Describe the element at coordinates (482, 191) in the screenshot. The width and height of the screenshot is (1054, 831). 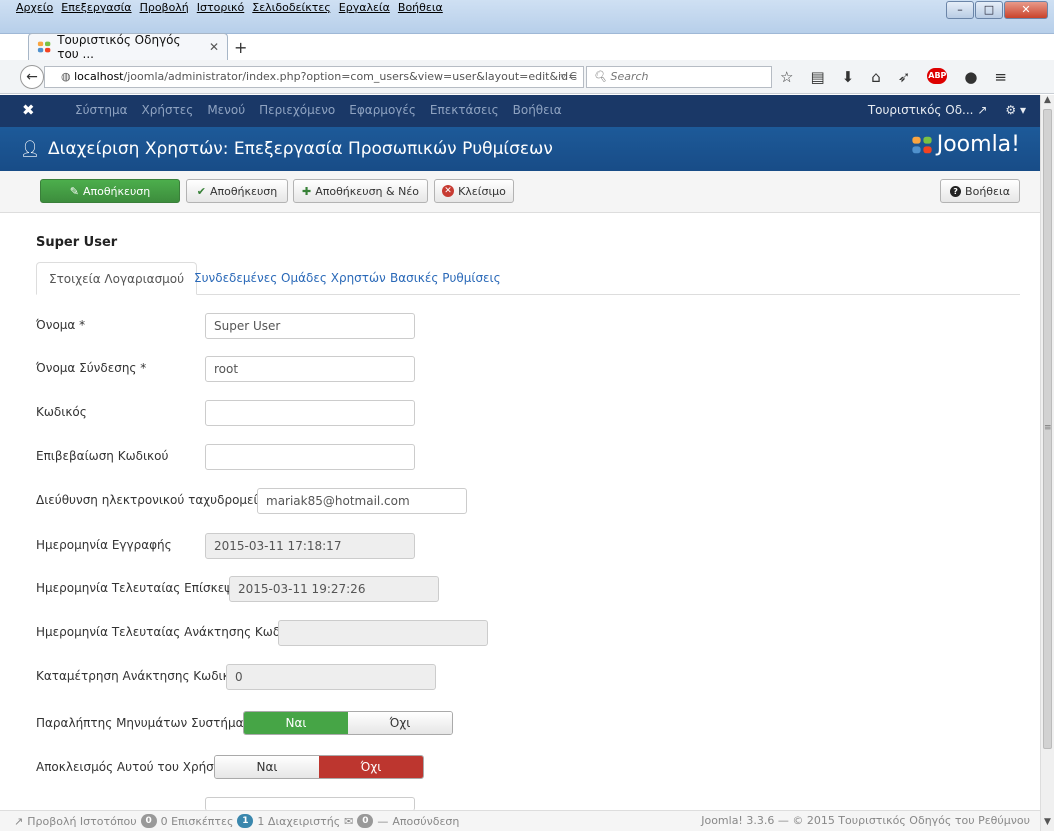
I see `close-button-label: Κλείσιμο` at that location.